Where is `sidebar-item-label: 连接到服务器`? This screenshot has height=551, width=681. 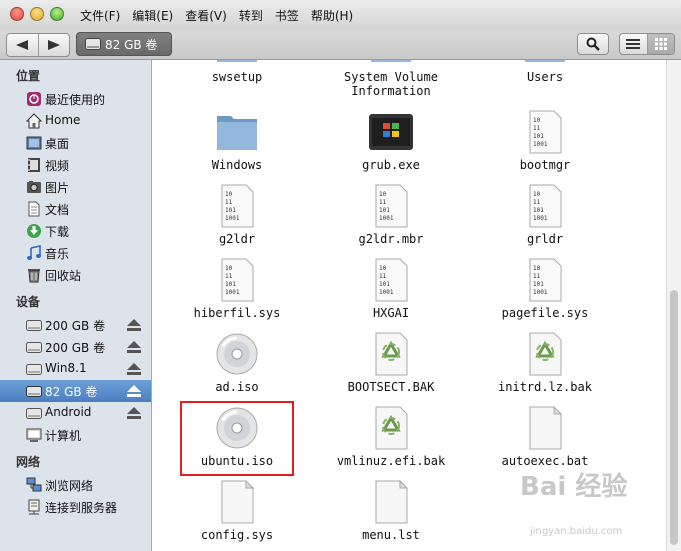
sidebar-item-label: 连接到服务器 is located at coordinates (81, 508).